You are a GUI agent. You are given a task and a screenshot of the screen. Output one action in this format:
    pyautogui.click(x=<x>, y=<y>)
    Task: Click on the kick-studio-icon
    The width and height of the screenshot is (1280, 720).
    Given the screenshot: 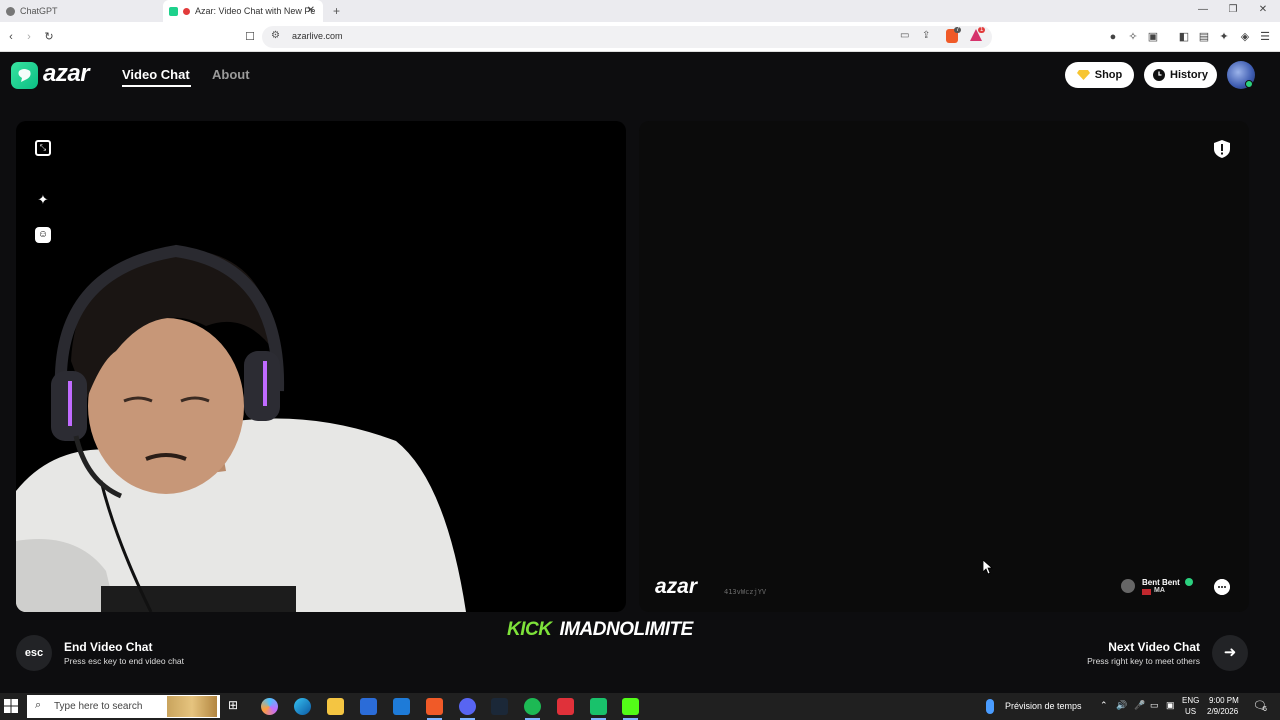 What is the action you would take?
    pyautogui.click(x=630, y=709)
    